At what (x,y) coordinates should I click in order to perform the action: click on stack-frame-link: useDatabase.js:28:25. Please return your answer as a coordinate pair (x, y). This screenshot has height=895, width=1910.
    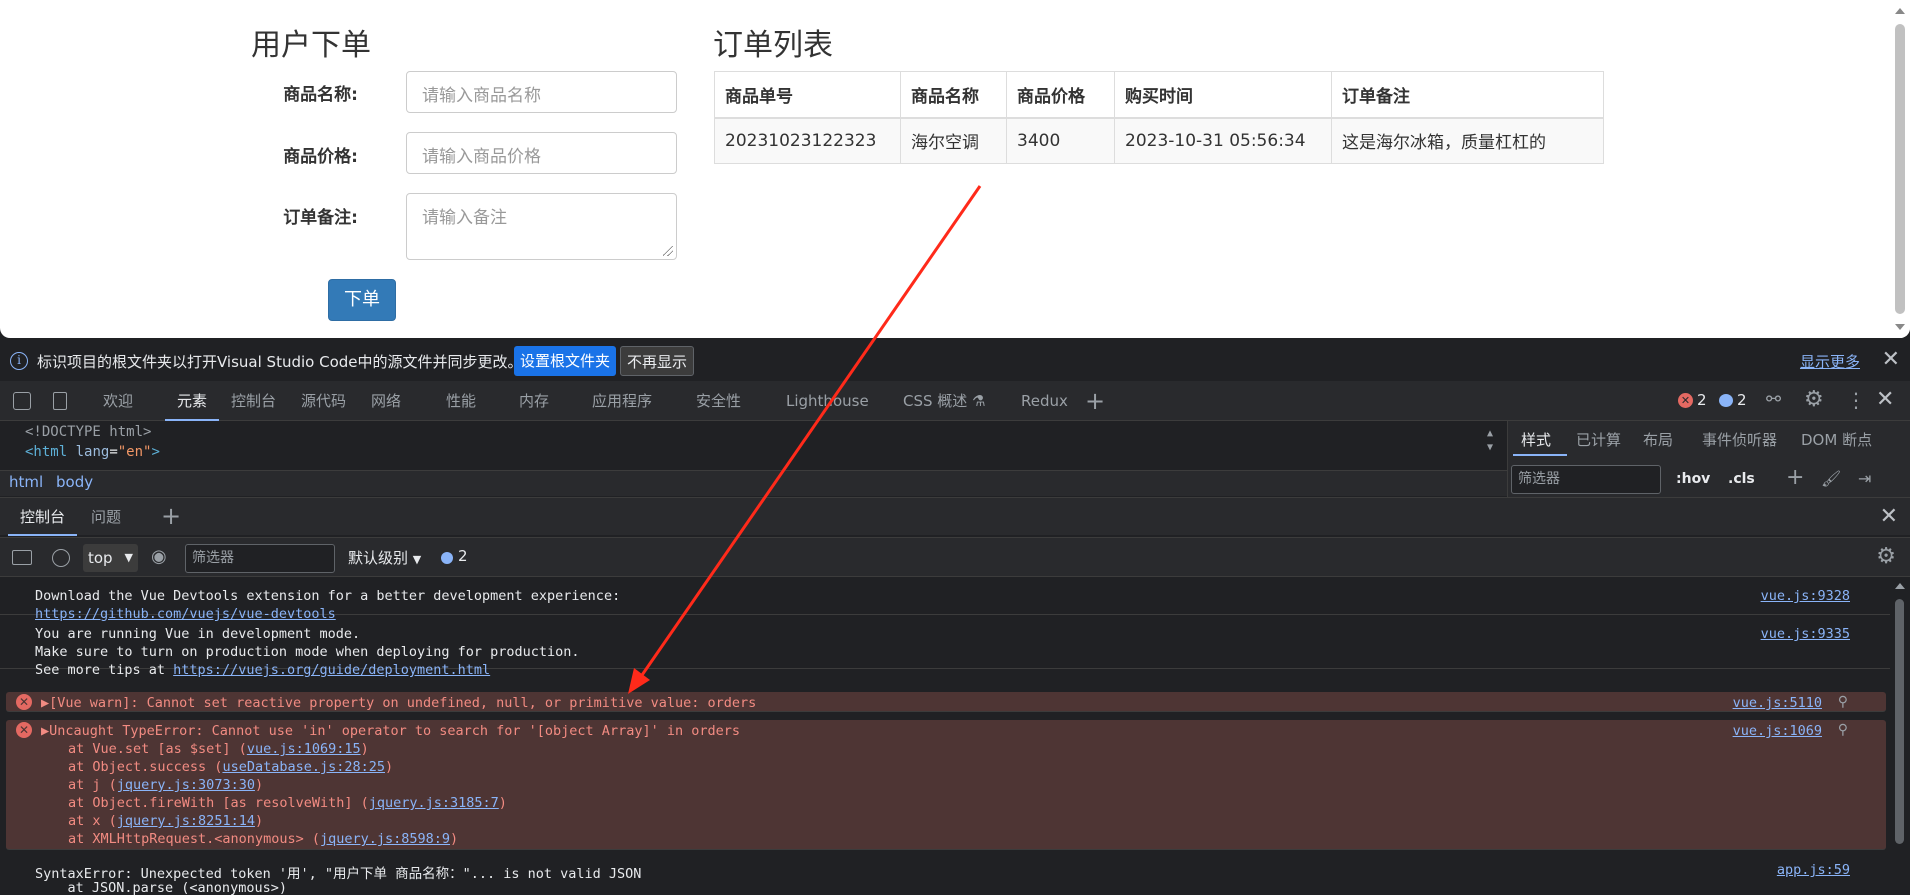
    Looking at the image, I should click on (303, 767).